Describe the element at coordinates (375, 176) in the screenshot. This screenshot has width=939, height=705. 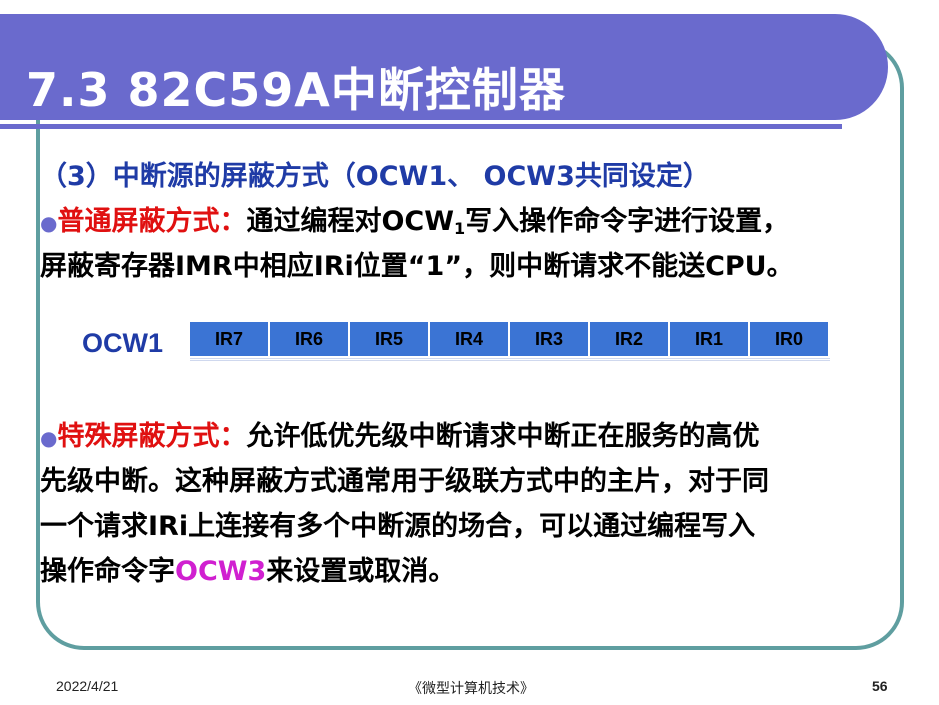
I see `section-heading: （3）中断源的屏蔽方式（OCW1、 OCW3共同设定）` at that location.